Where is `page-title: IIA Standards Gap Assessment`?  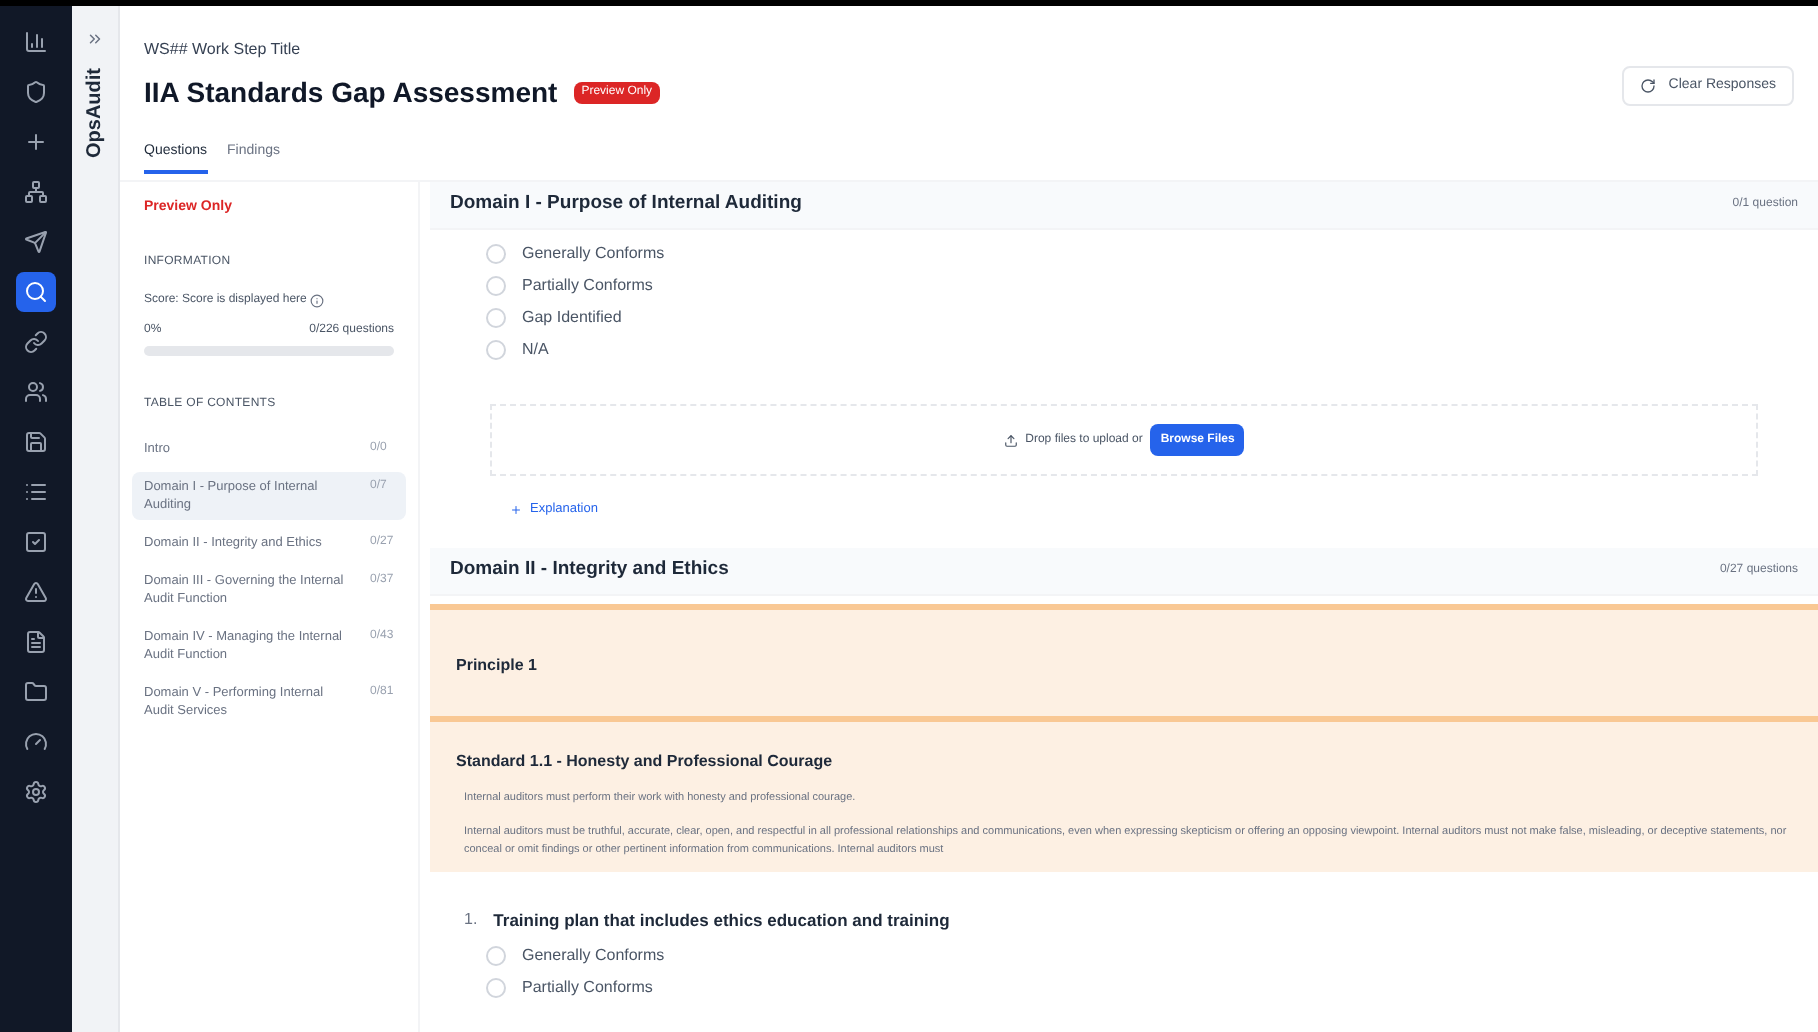
page-title: IIA Standards Gap Assessment is located at coordinates (351, 93).